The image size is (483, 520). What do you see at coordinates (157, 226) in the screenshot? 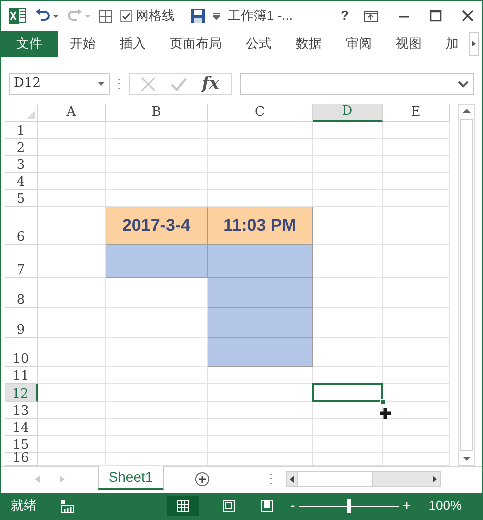
I see `table-cell: 2017-3-4` at bounding box center [157, 226].